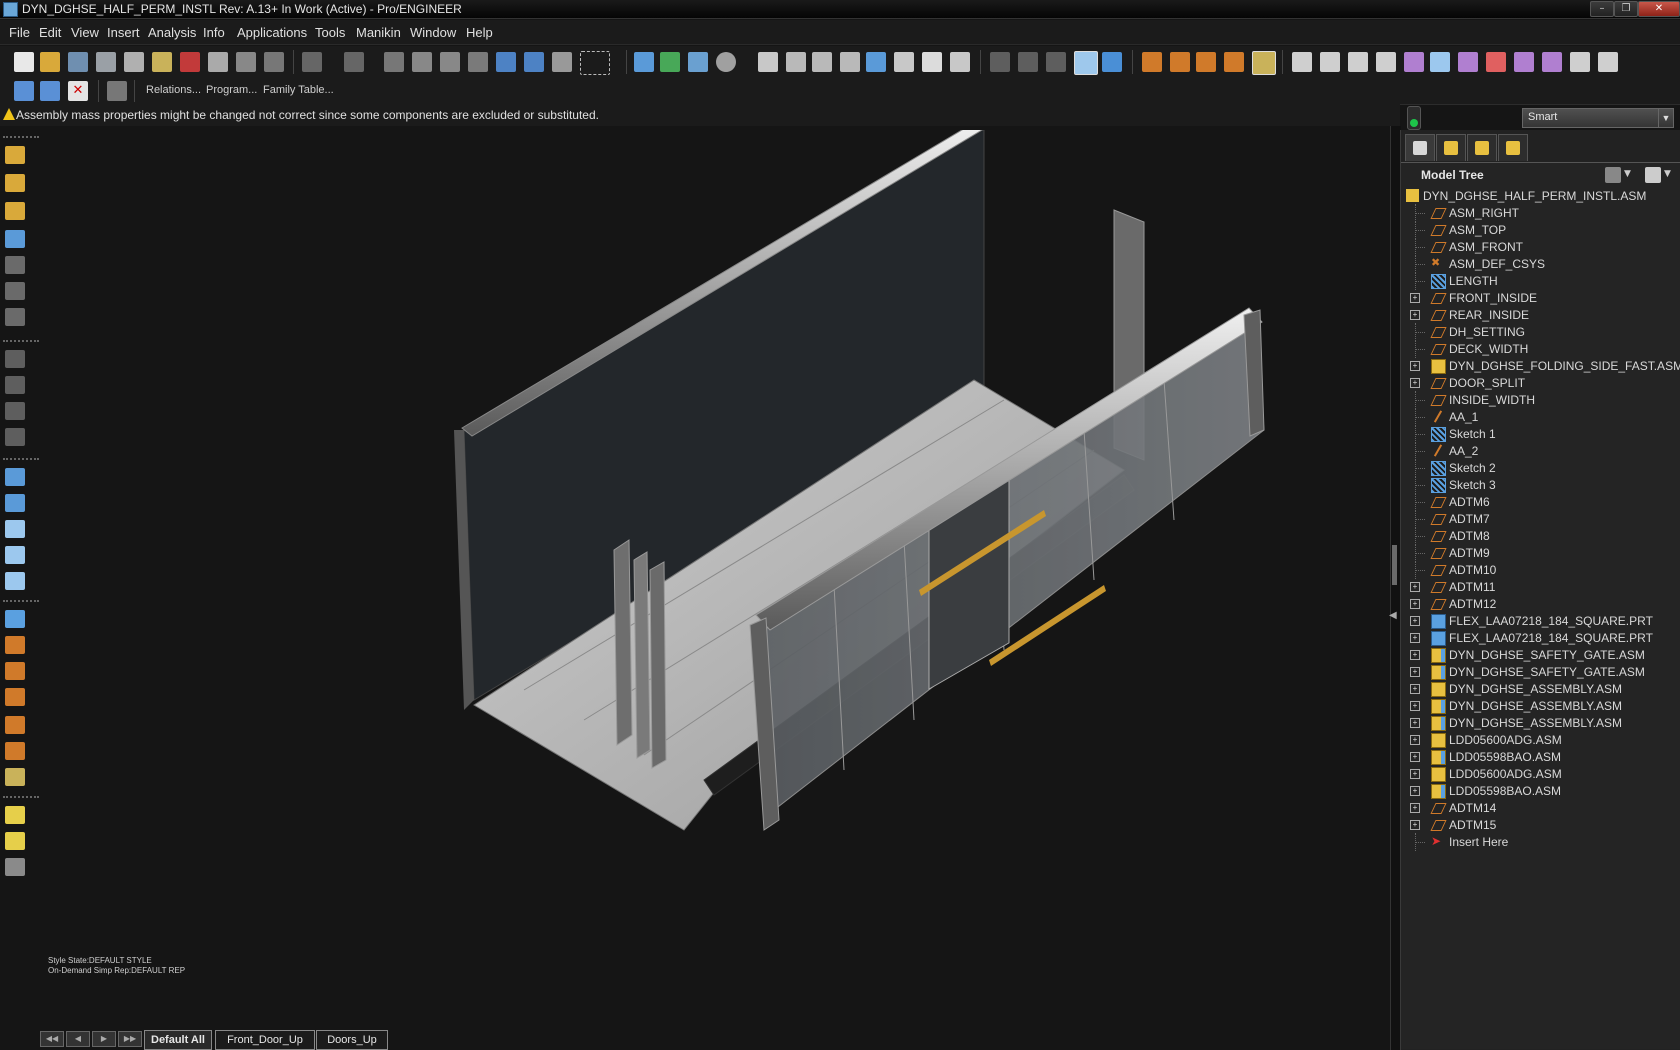 The width and height of the screenshot is (1680, 1050). What do you see at coordinates (1540, 519) in the screenshot?
I see `tree-item: ADTM7` at bounding box center [1540, 519].